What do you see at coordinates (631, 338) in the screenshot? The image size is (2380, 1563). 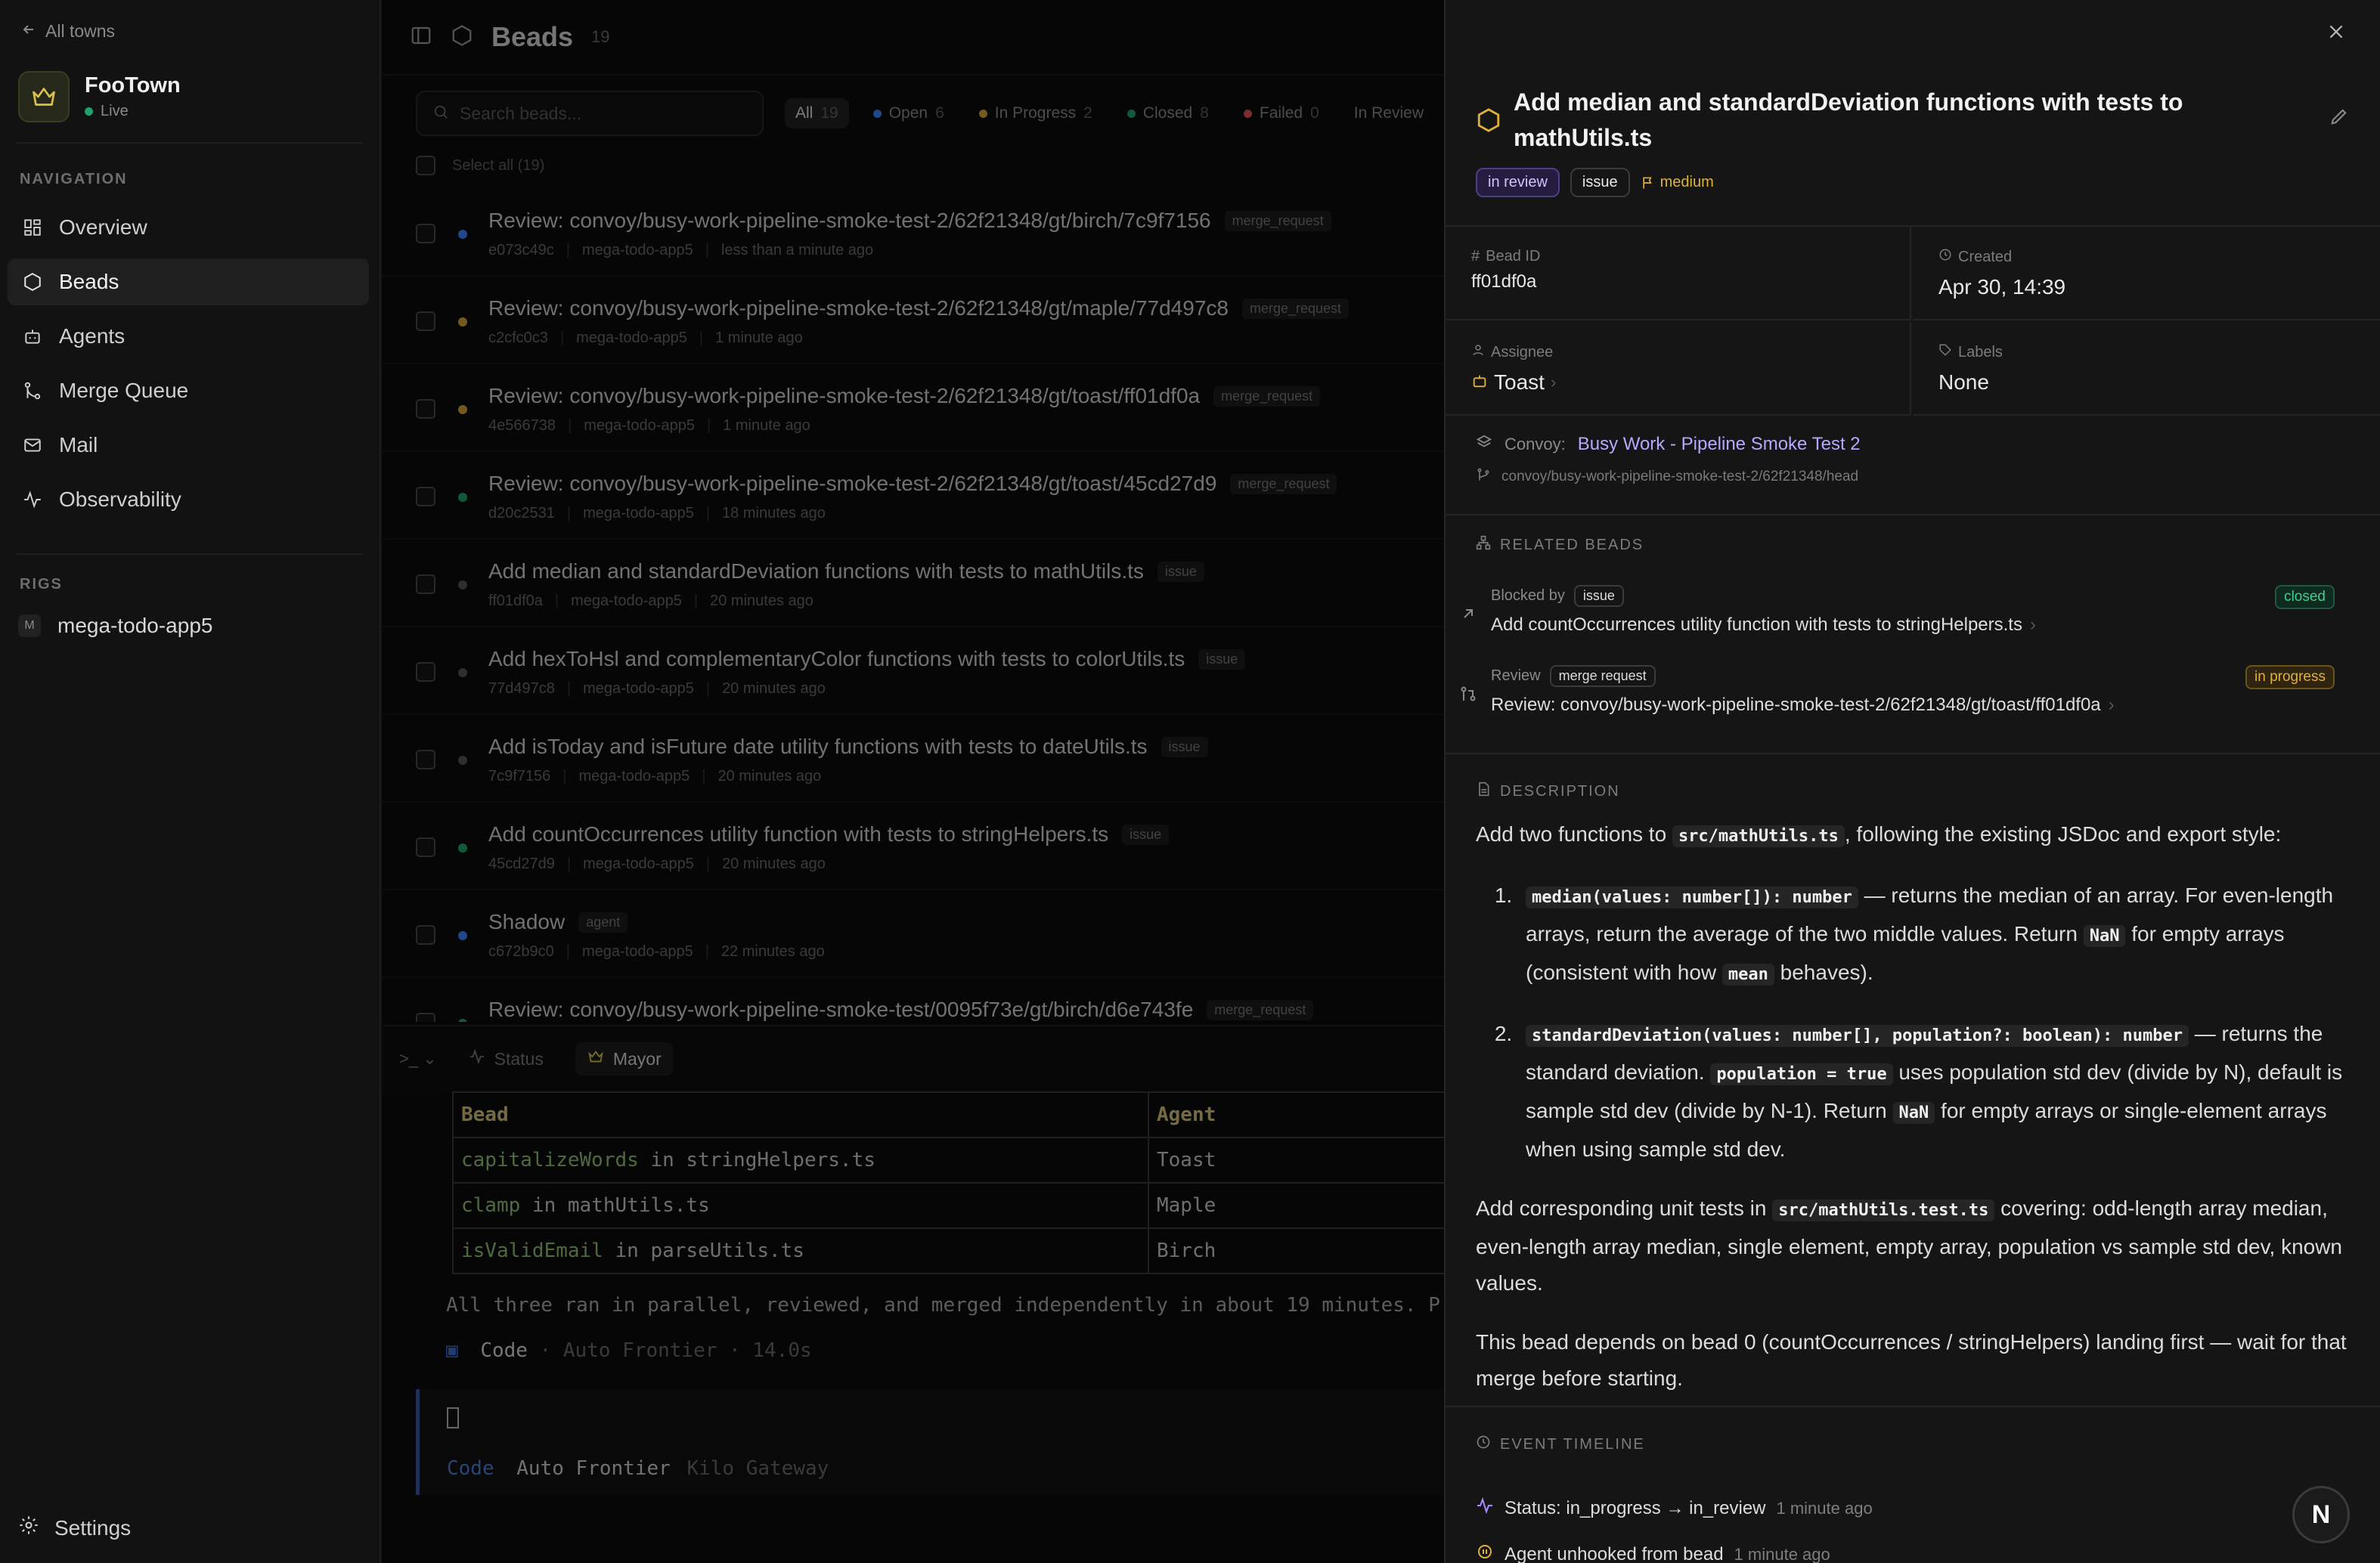 I see `row-rig: mega-todo-app5` at bounding box center [631, 338].